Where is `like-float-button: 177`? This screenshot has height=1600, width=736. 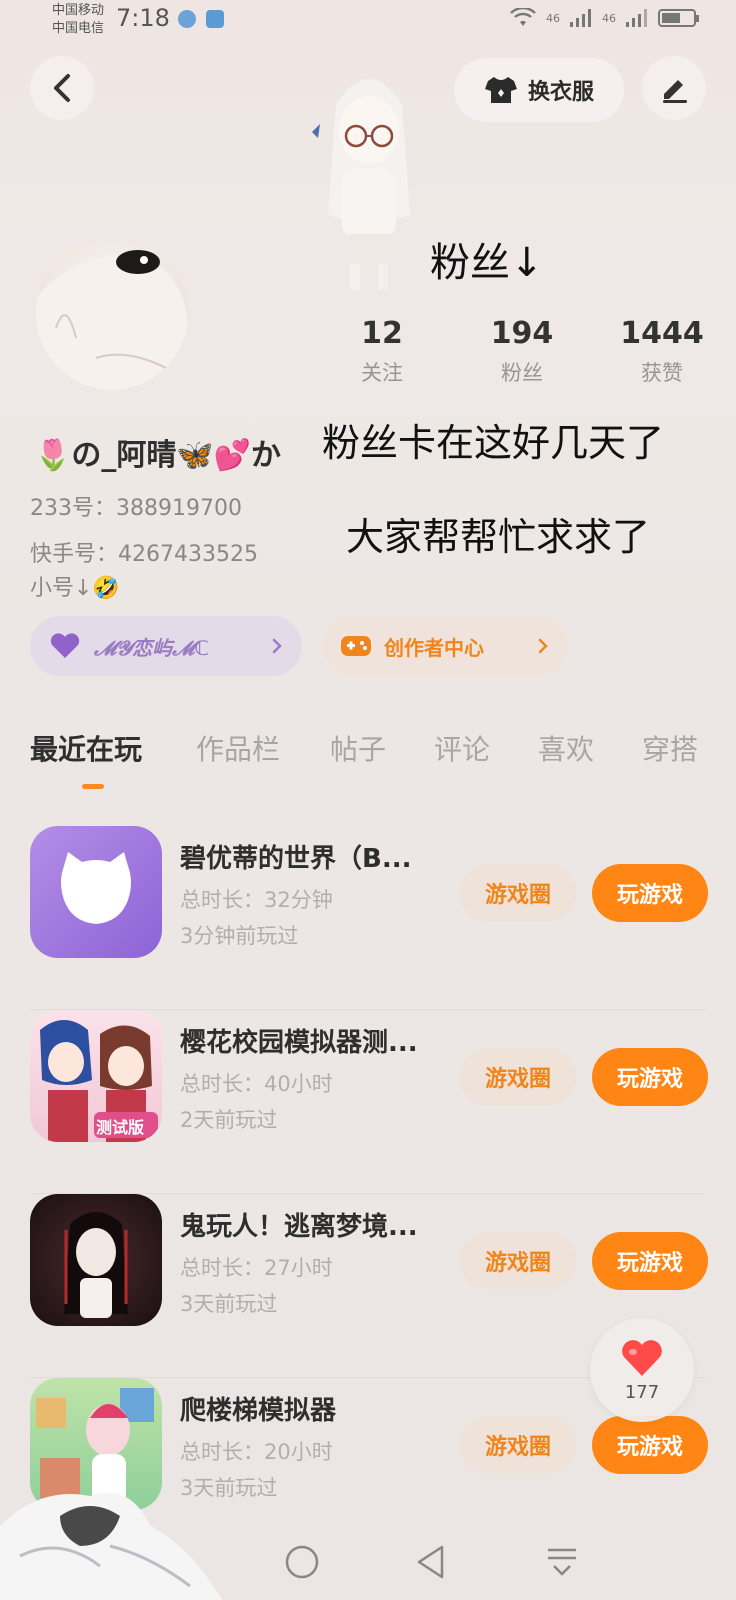
like-float-button: 177 is located at coordinates (642, 1370).